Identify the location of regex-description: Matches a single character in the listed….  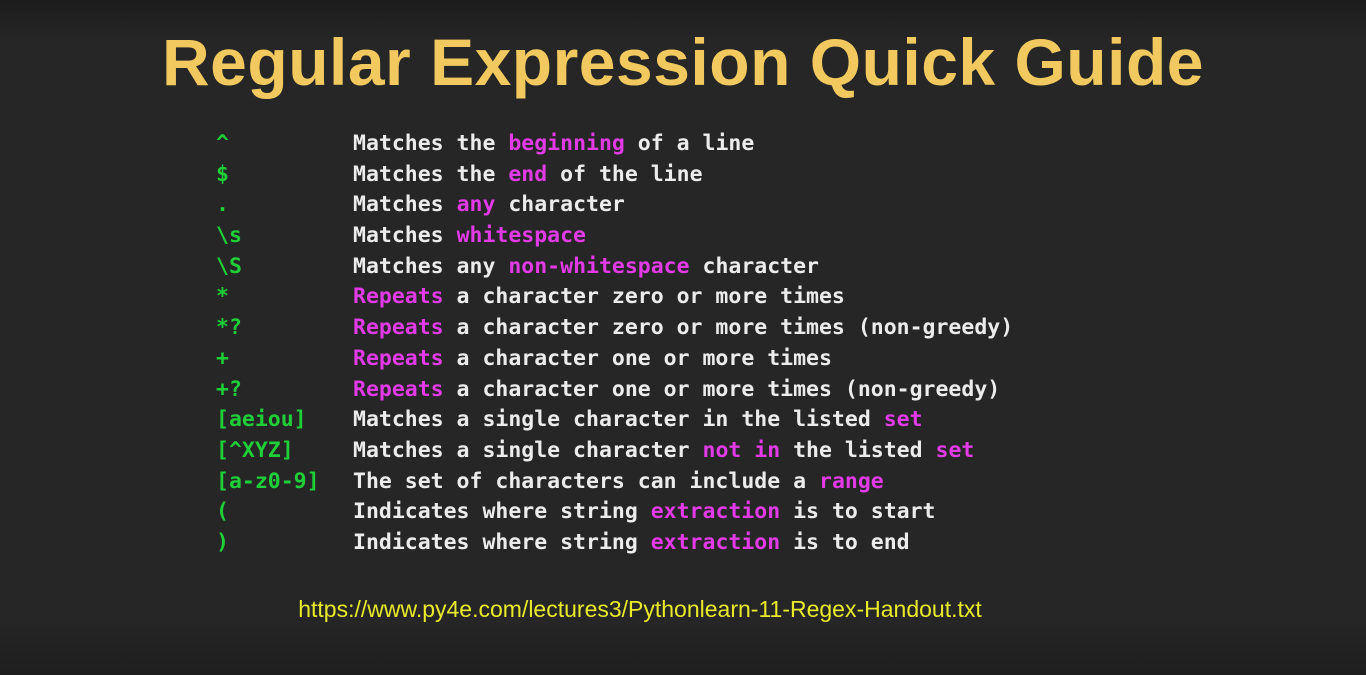
(638, 420).